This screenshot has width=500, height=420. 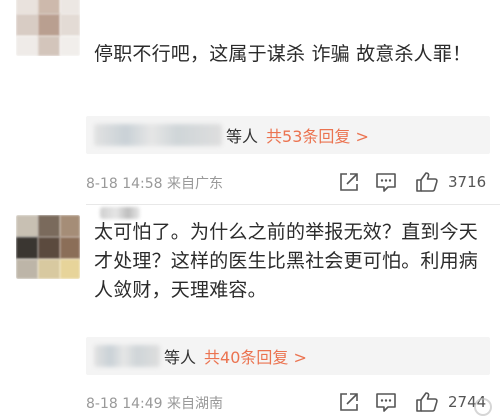 I want to click on view-replies-link: 共40条回复 >, so click(x=255, y=356).